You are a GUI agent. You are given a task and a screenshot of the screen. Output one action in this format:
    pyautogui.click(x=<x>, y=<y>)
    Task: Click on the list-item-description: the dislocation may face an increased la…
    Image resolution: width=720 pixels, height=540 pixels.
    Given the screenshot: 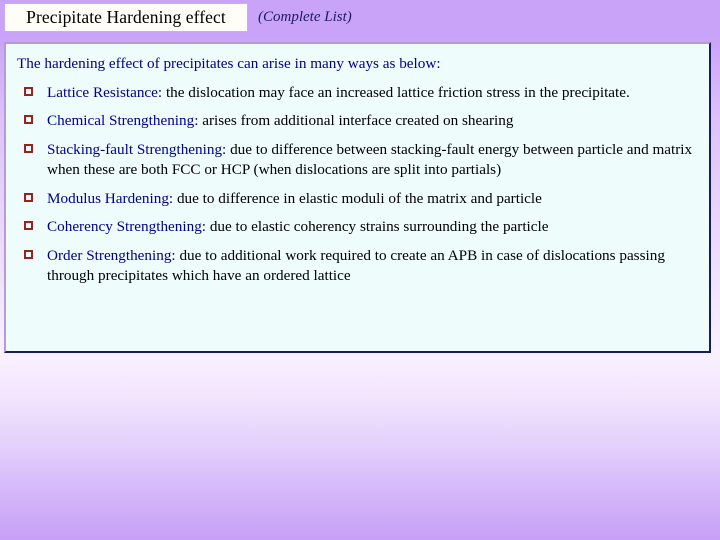 What is the action you would take?
    pyautogui.click(x=396, y=92)
    